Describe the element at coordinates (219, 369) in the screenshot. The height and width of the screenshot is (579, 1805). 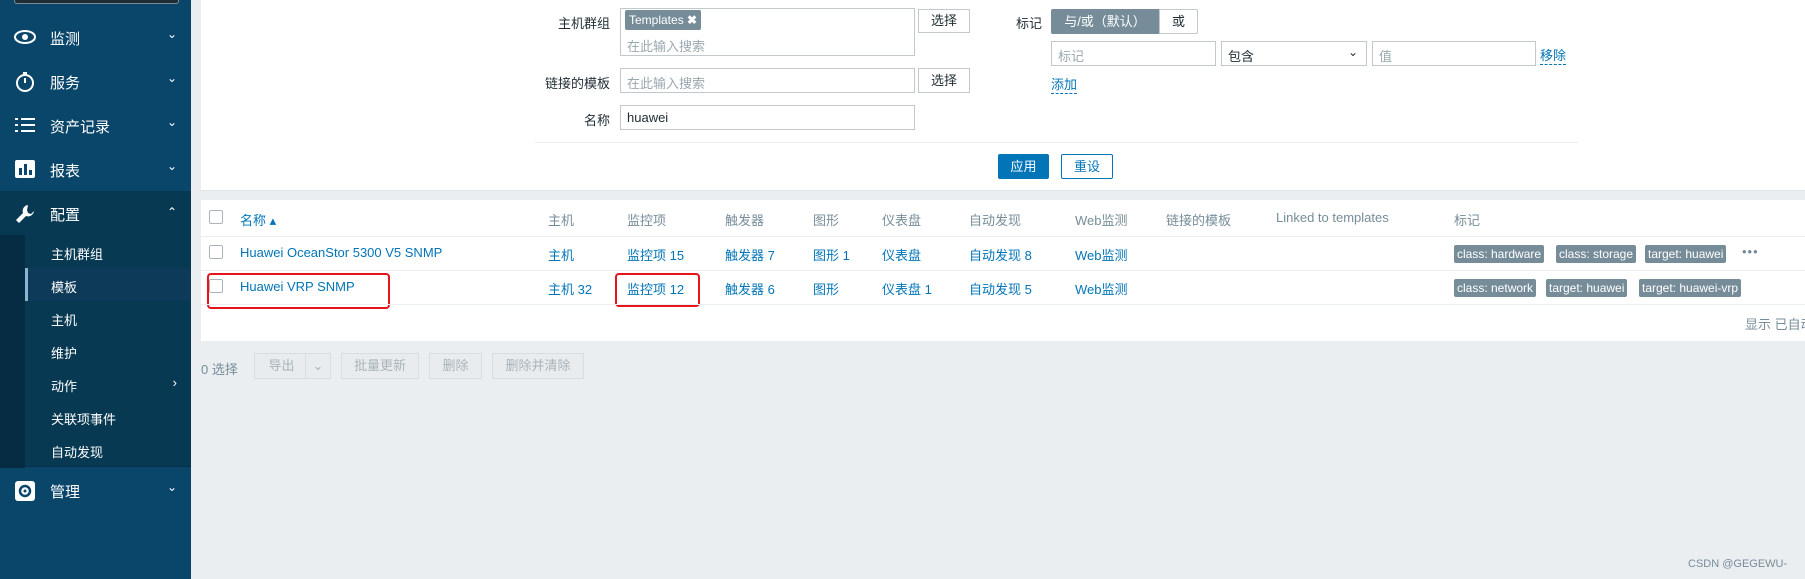
I see `selected-count: 0 选择` at that location.